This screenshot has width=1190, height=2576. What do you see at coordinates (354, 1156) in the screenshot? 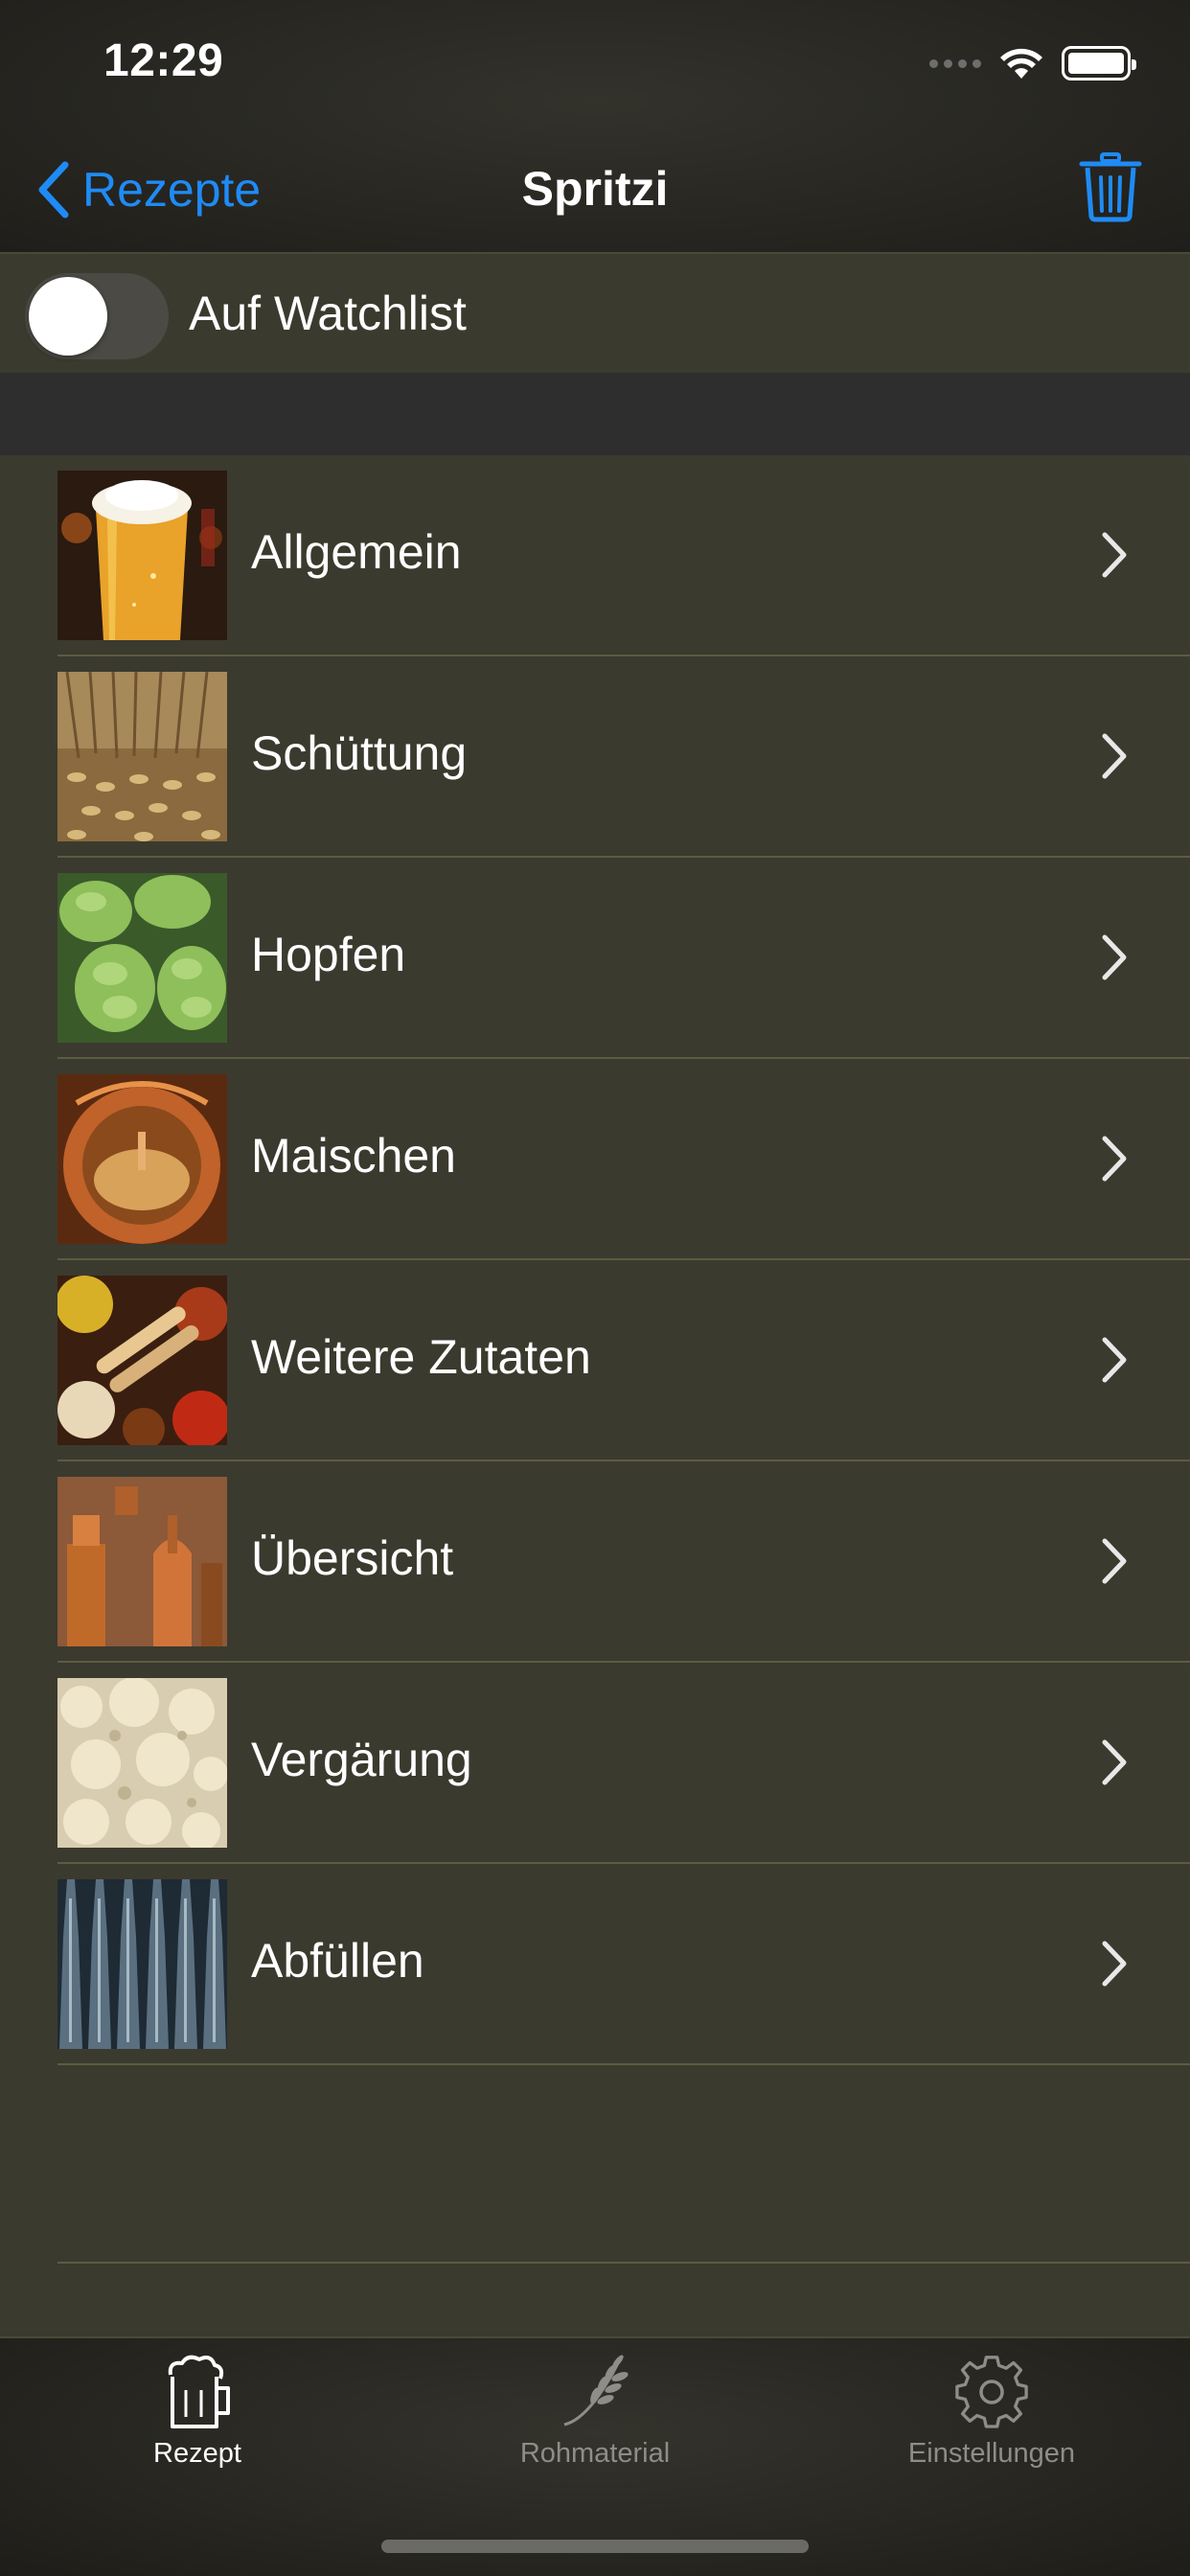
I see `list-item-label: Maischen` at bounding box center [354, 1156].